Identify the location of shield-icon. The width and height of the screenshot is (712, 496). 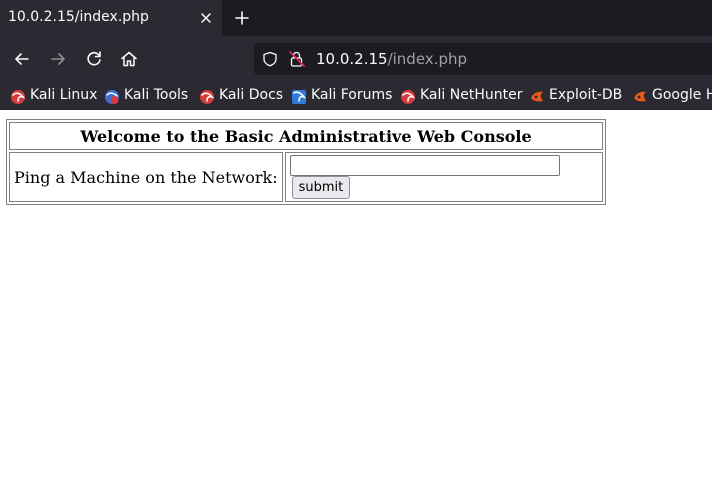
(270, 59).